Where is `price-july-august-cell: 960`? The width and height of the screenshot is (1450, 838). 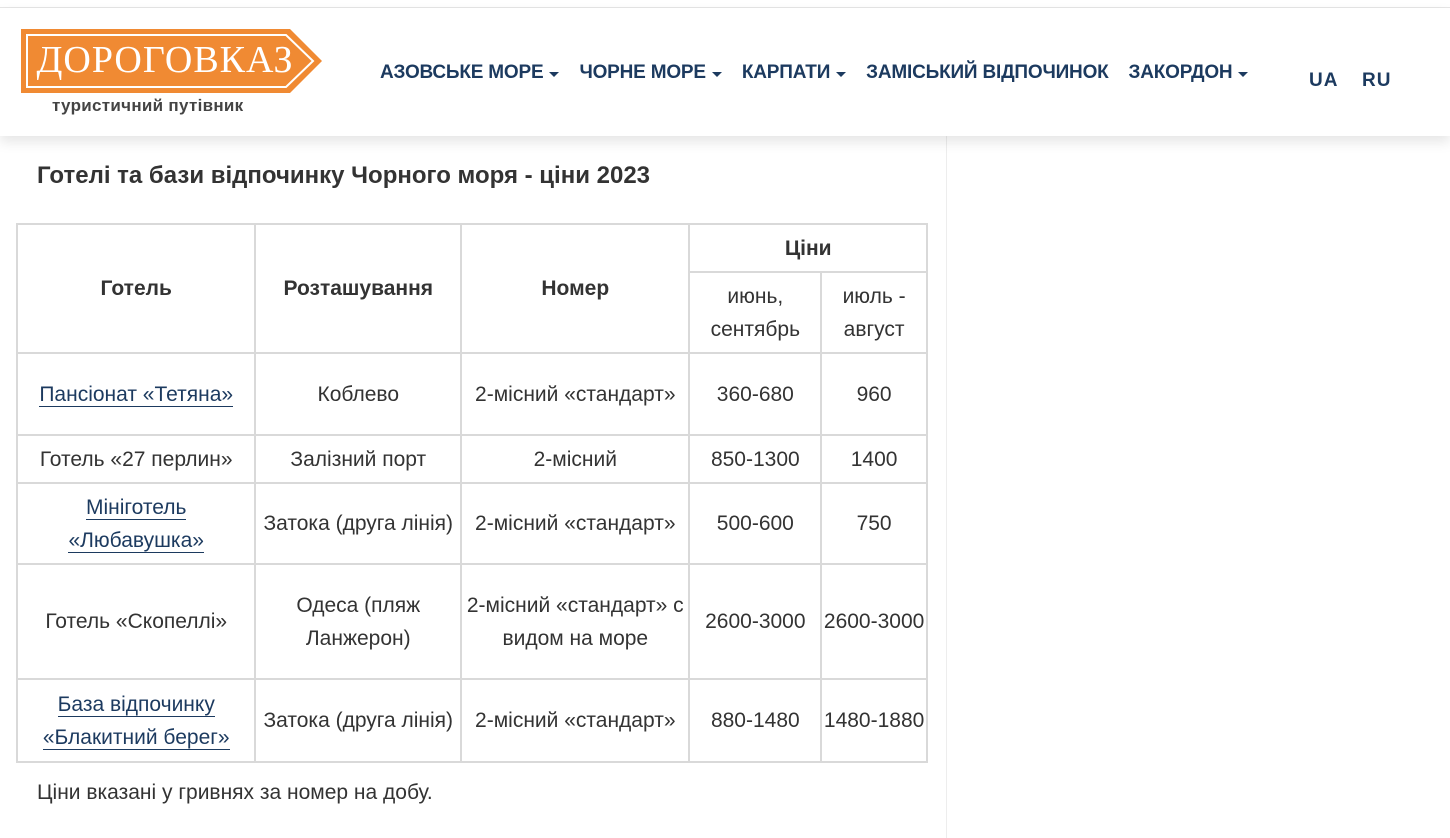
price-july-august-cell: 960 is located at coordinates (874, 394).